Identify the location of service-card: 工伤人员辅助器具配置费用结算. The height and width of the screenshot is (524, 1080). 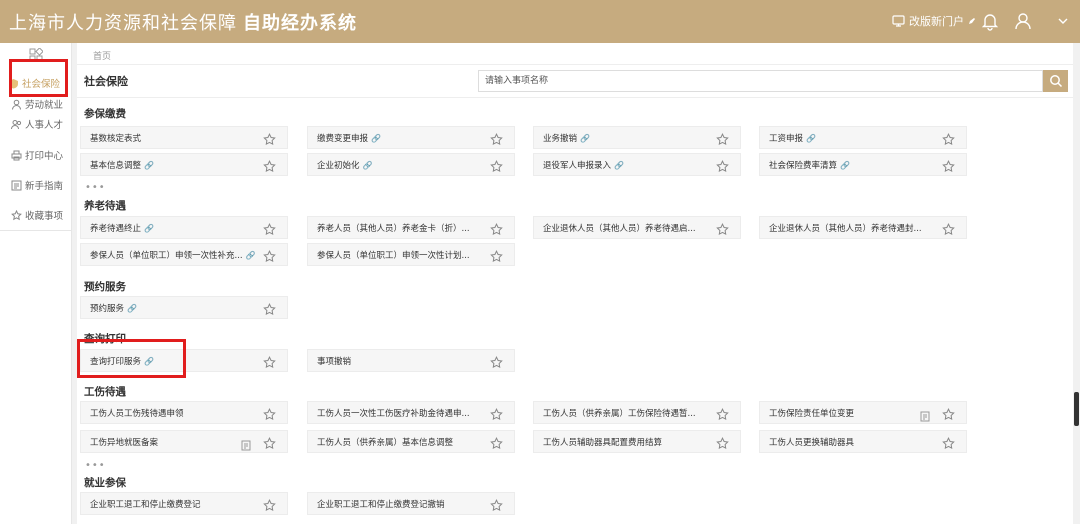
(637, 441).